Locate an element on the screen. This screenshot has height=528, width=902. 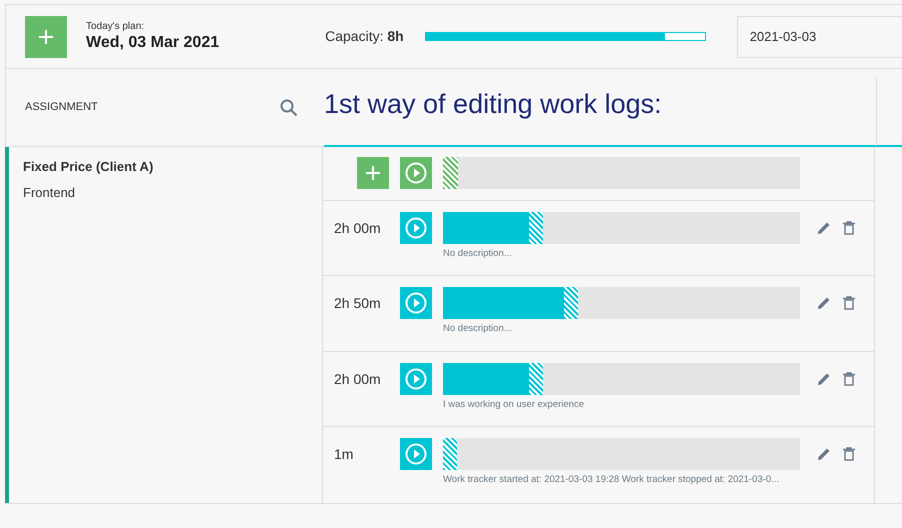
section-title: 1st way of editing work logs: is located at coordinates (493, 104).